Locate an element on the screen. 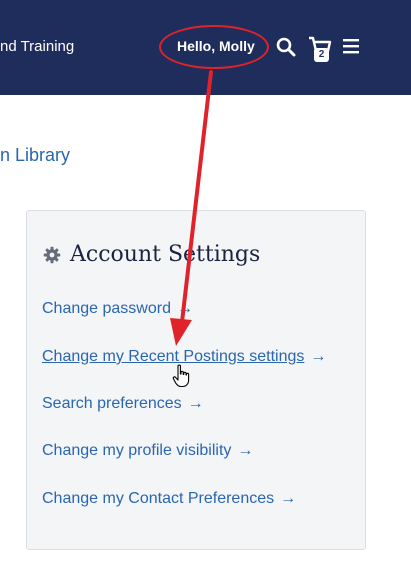 This screenshot has height=573, width=411. account-settings-title: Account Settings is located at coordinates (165, 254).